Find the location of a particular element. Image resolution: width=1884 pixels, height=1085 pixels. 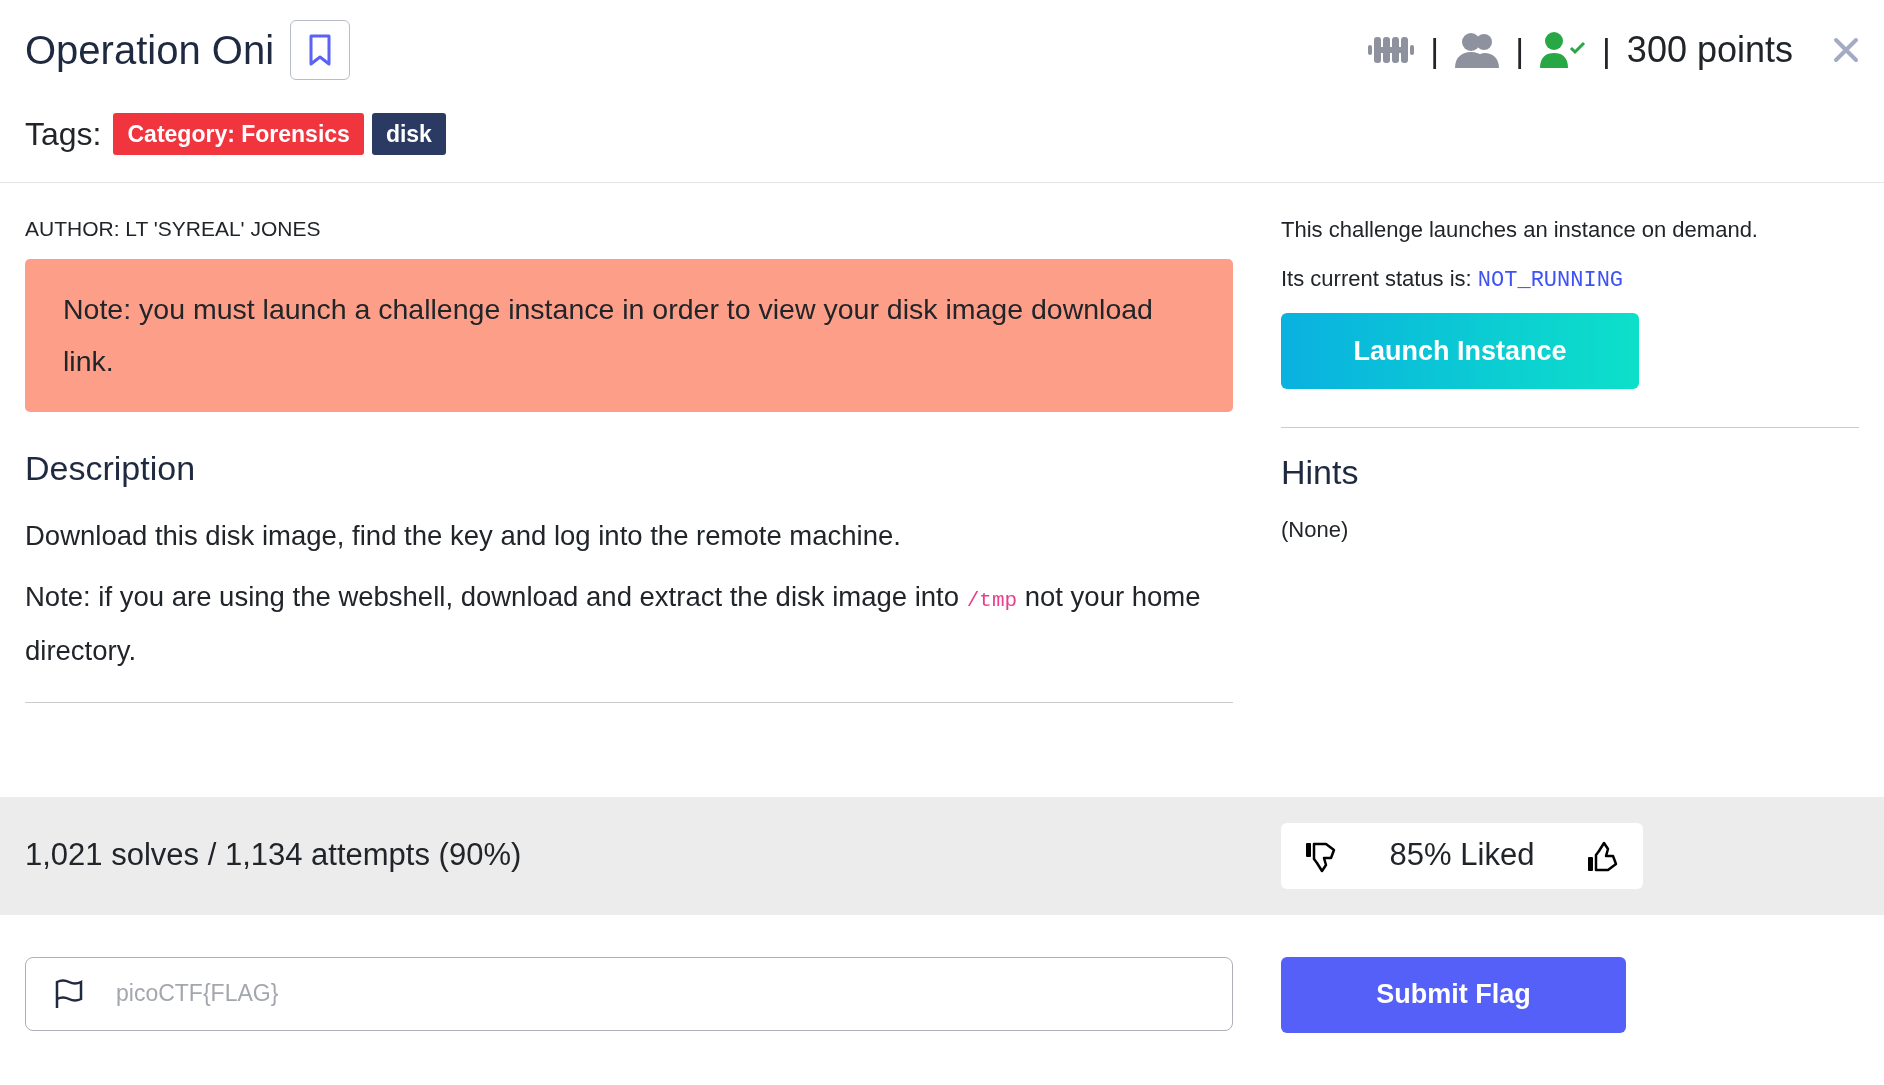

description-text: Download this disk image, find the key and log into the remote machine. is located at coordinates (463, 535).